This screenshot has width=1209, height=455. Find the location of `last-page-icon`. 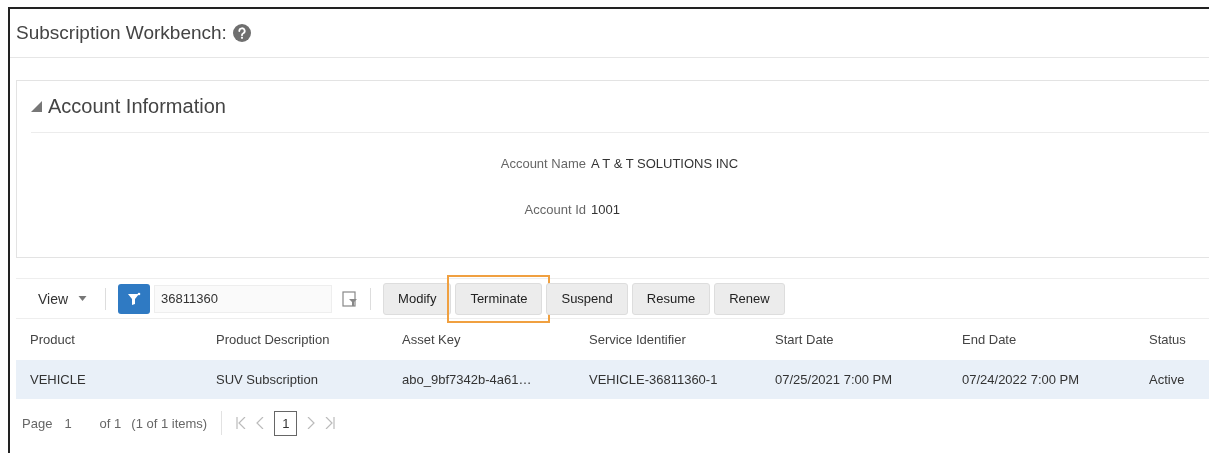

last-page-icon is located at coordinates (330, 423).